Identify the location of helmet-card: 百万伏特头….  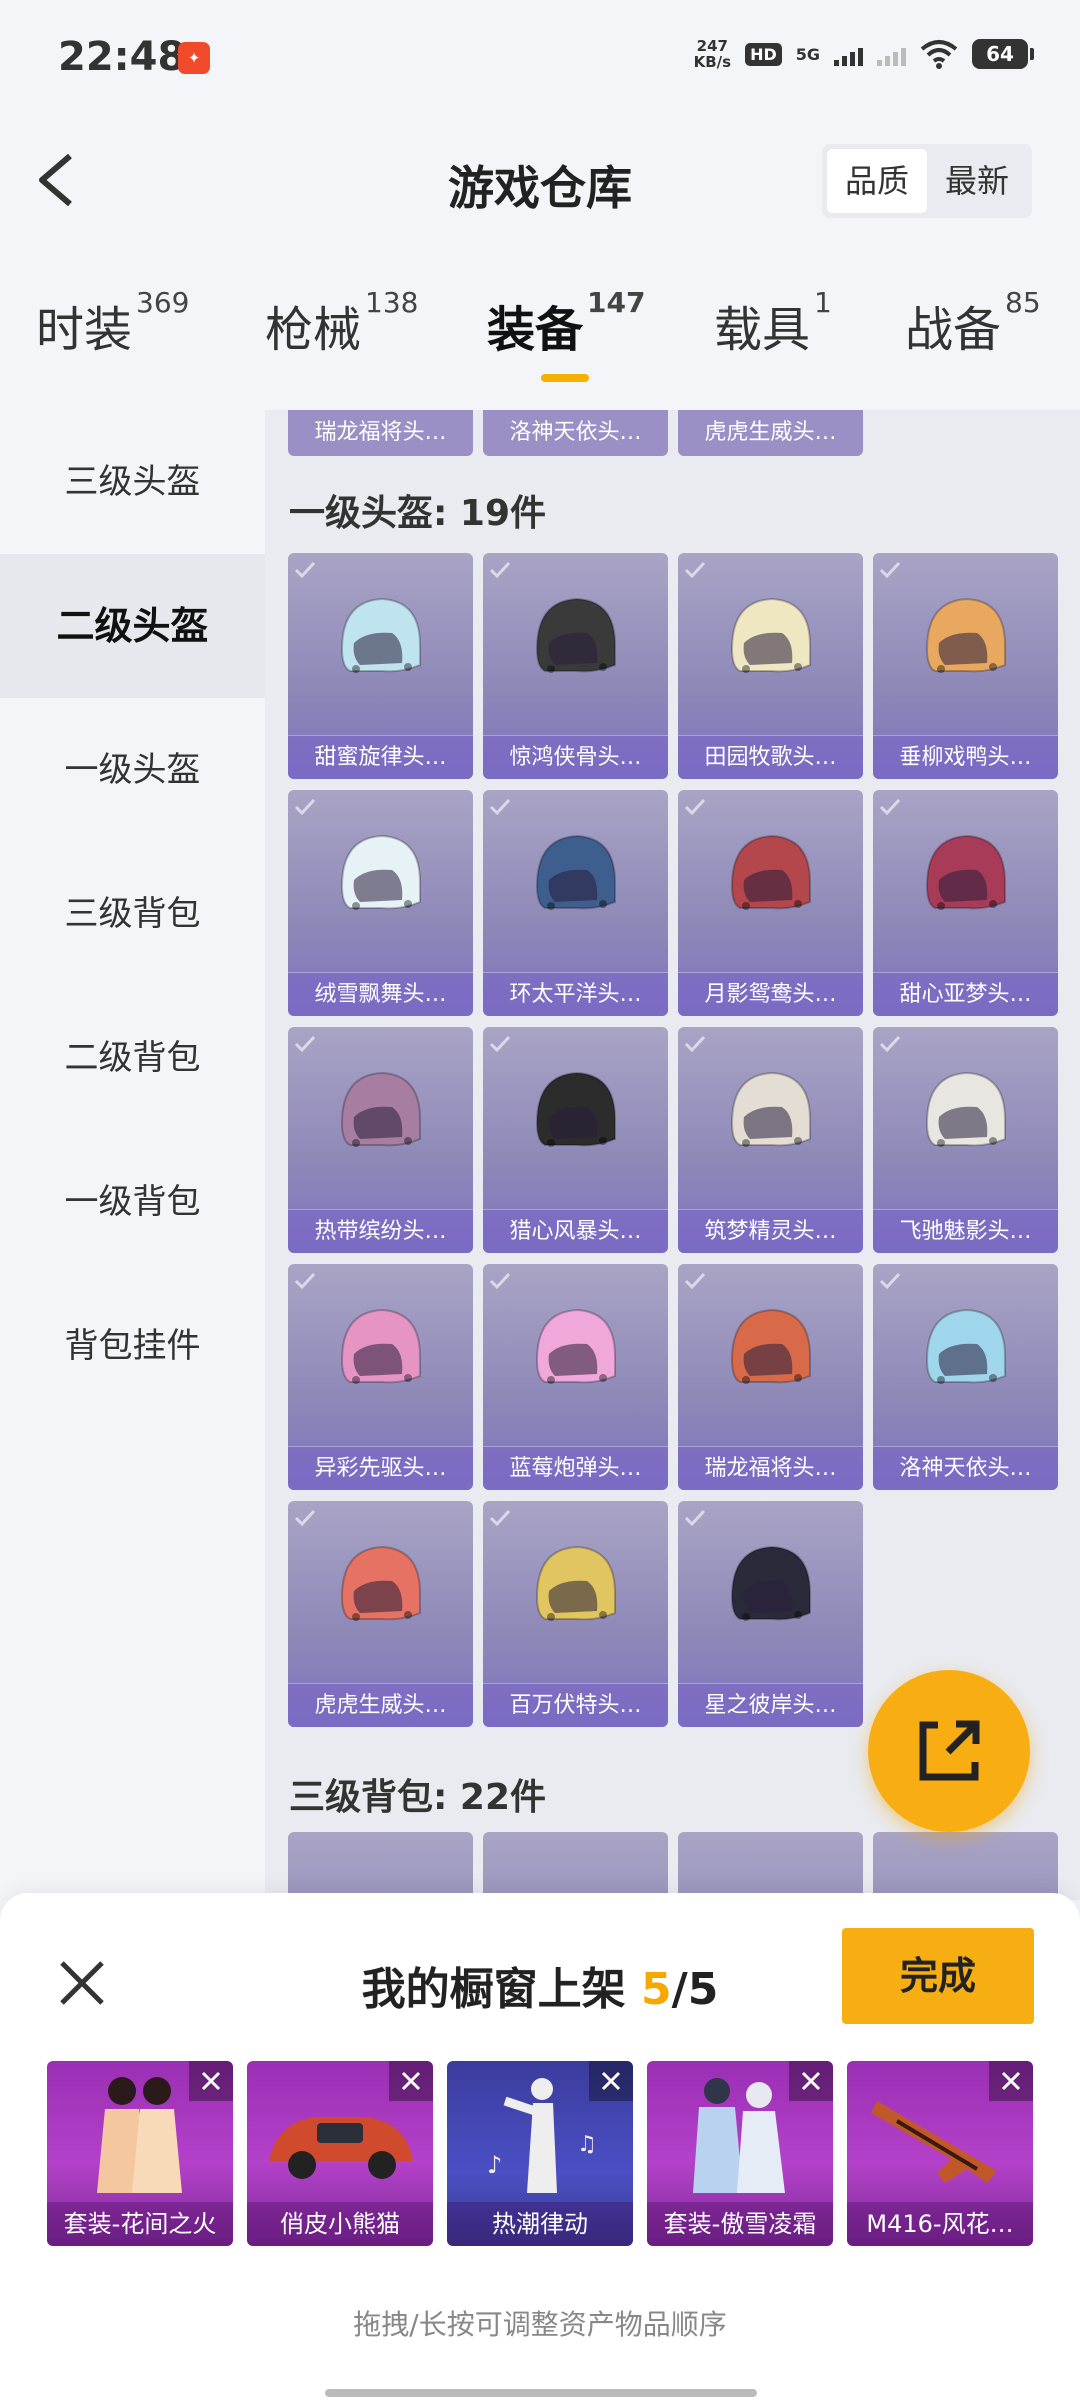
(575, 1614).